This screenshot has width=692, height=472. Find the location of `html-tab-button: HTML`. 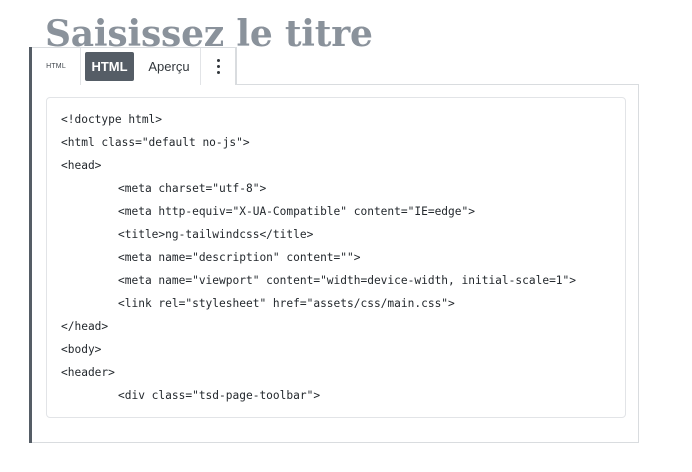

html-tab-button: HTML is located at coordinates (109, 66).